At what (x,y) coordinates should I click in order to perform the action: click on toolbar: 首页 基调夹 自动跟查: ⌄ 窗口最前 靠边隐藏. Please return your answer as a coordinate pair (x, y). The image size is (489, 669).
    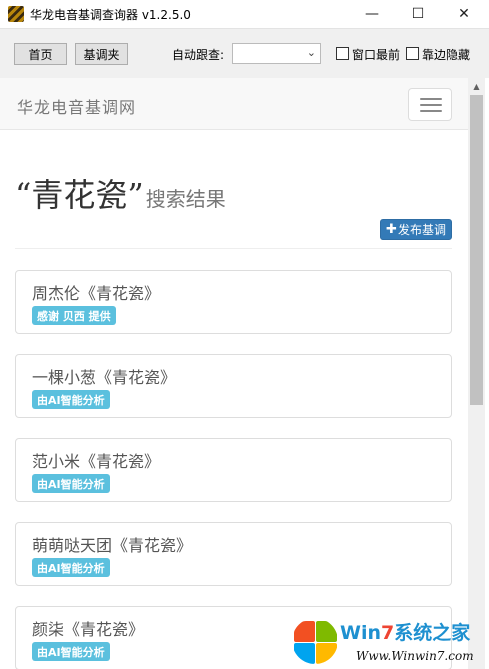
    Looking at the image, I should click on (244, 53).